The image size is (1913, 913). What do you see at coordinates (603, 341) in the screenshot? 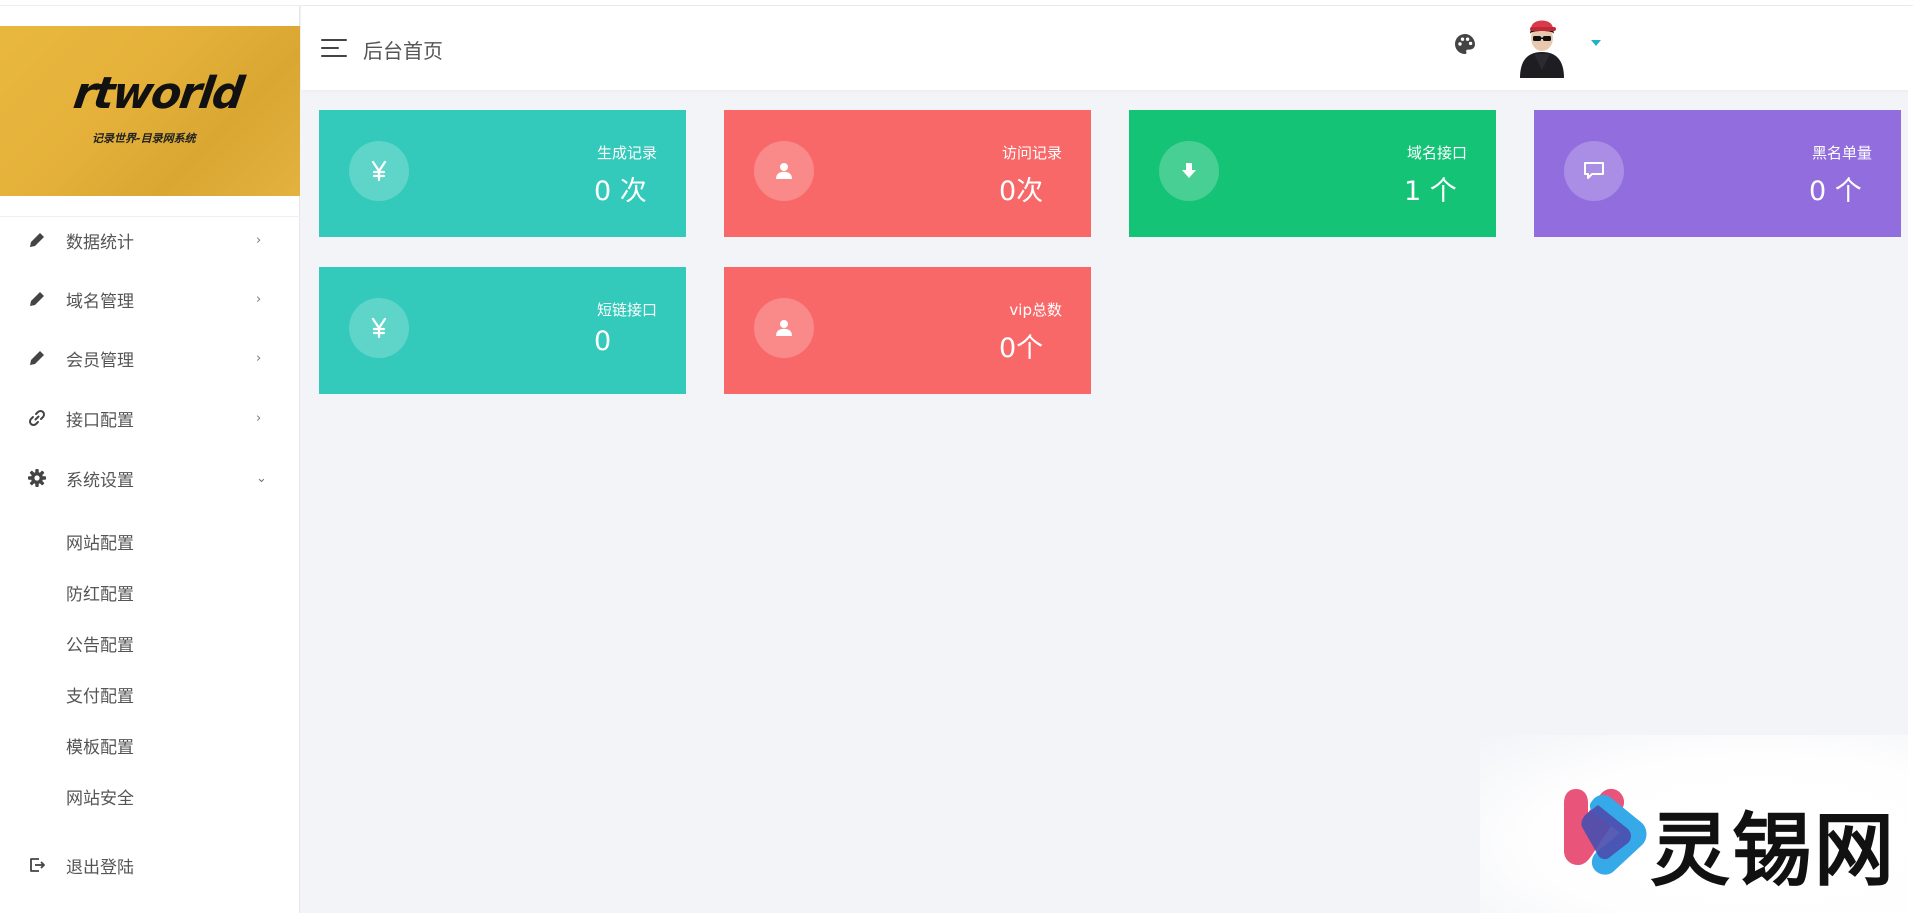
I see `card-value: 0` at bounding box center [603, 341].